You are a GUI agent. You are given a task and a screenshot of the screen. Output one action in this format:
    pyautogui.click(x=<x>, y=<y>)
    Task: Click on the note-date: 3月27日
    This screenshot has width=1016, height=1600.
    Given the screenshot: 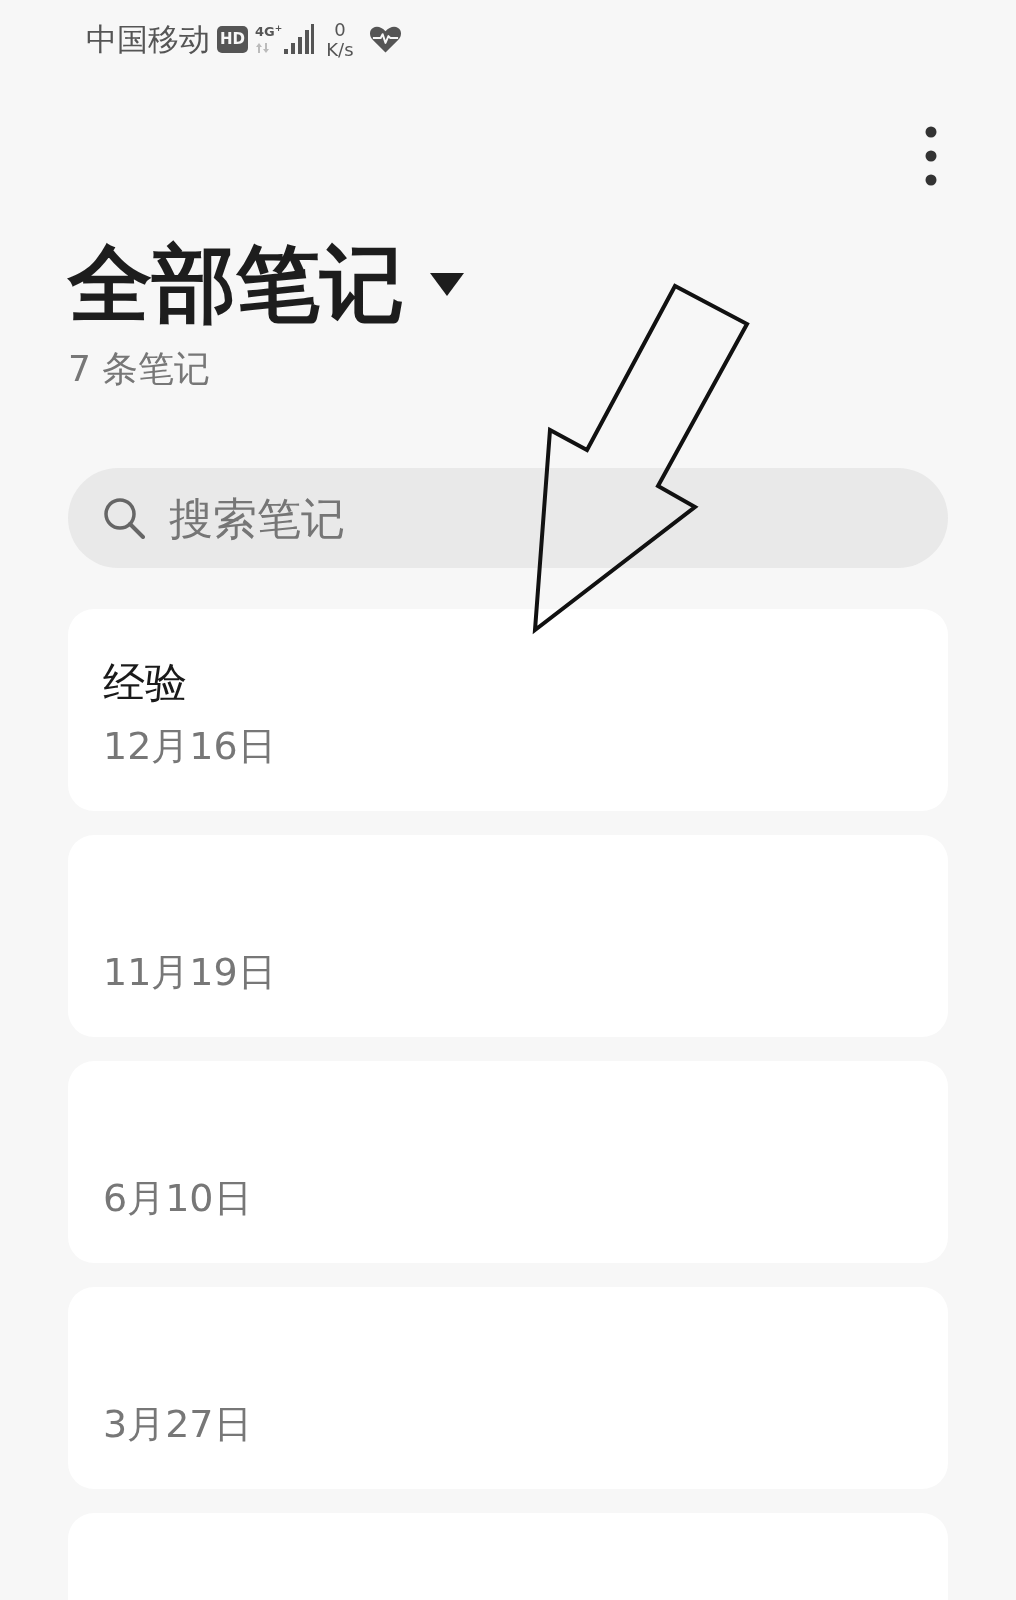 What is the action you would take?
    pyautogui.click(x=177, y=1424)
    